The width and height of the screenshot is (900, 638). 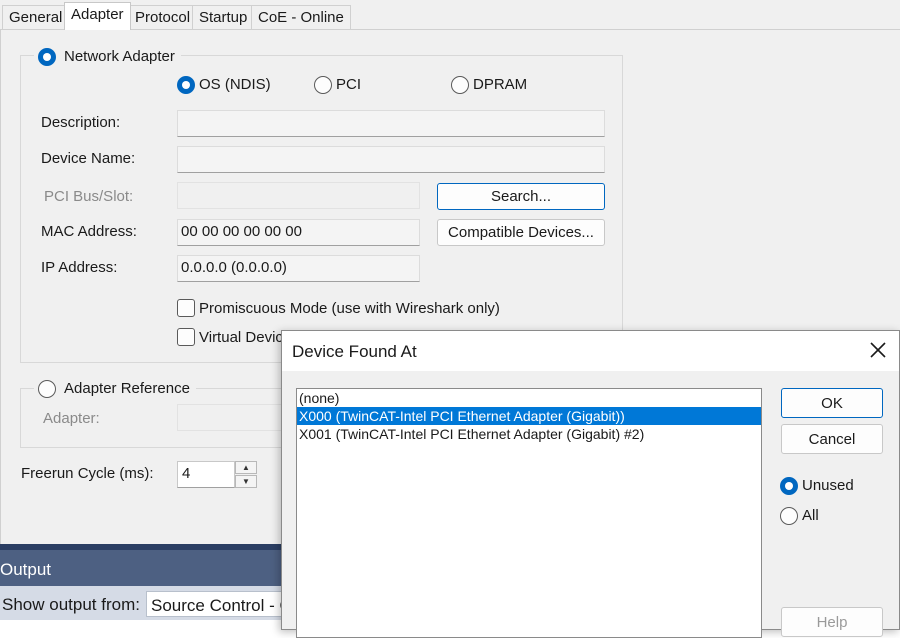 I want to click on network-adapter-label: Network Adapter, so click(x=119, y=56).